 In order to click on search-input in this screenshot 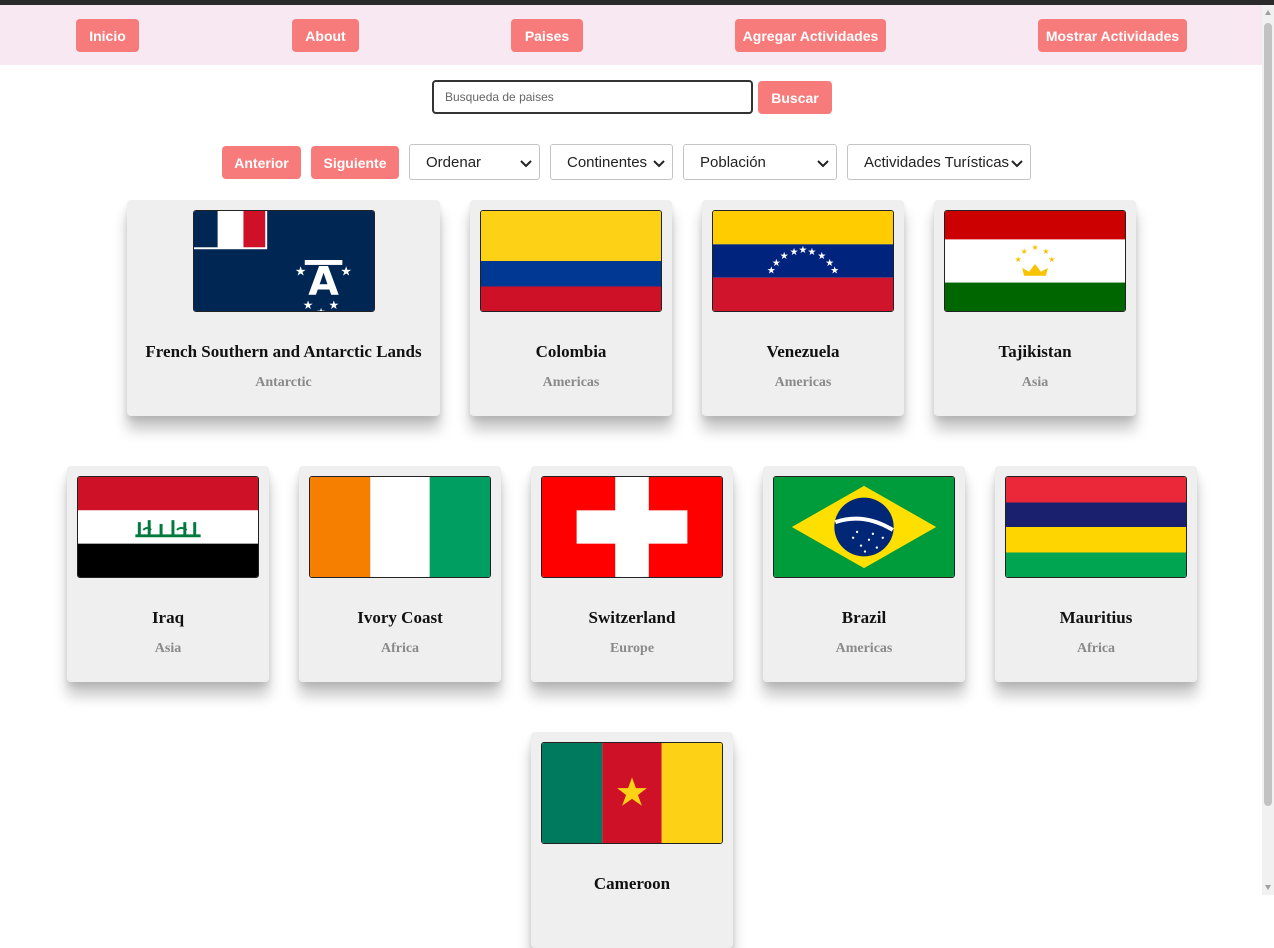, I will do `click(592, 97)`.